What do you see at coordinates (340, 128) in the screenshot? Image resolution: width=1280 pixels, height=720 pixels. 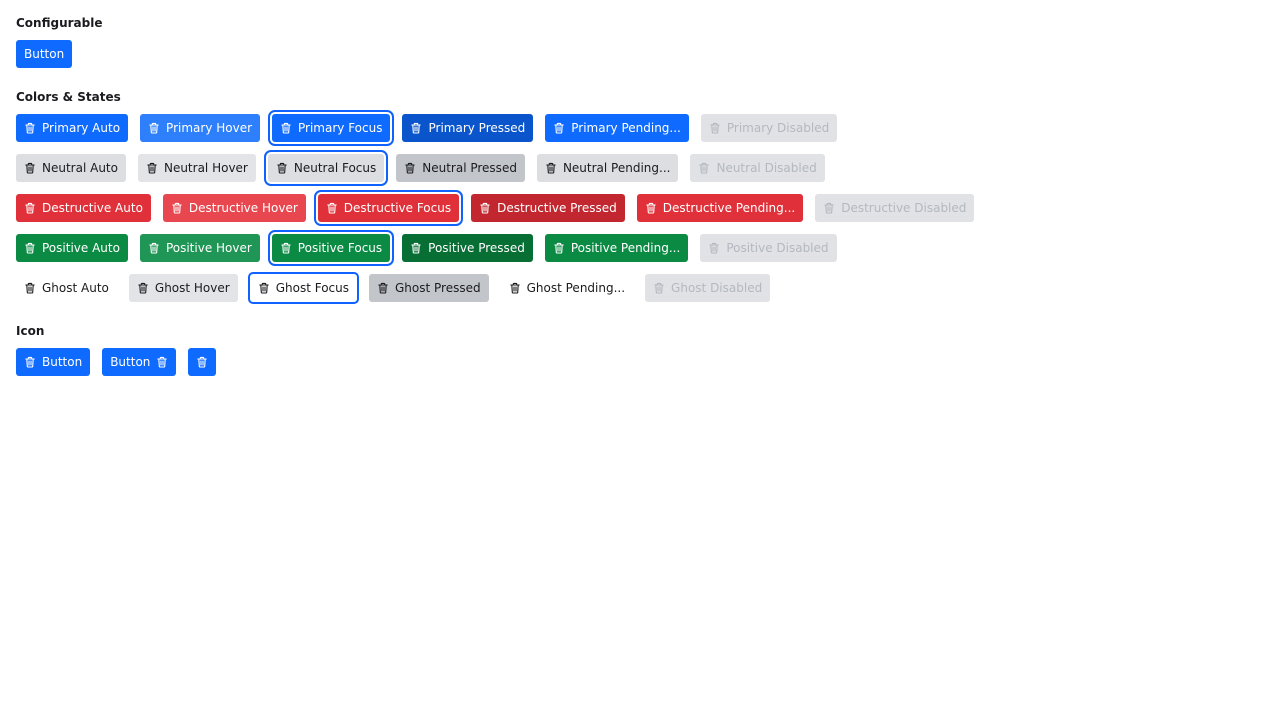 I see `button-label: Primary Focus` at bounding box center [340, 128].